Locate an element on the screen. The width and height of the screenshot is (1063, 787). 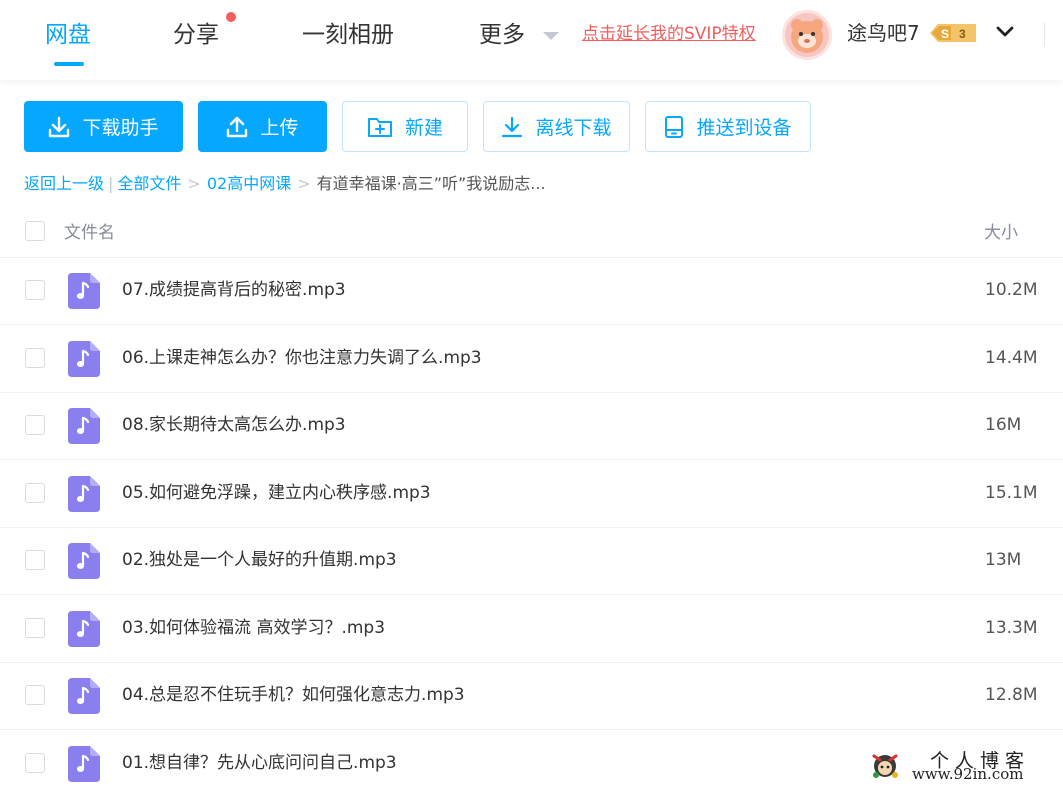
breadcrumb-folder-link: 02高中网课 is located at coordinates (249, 183).